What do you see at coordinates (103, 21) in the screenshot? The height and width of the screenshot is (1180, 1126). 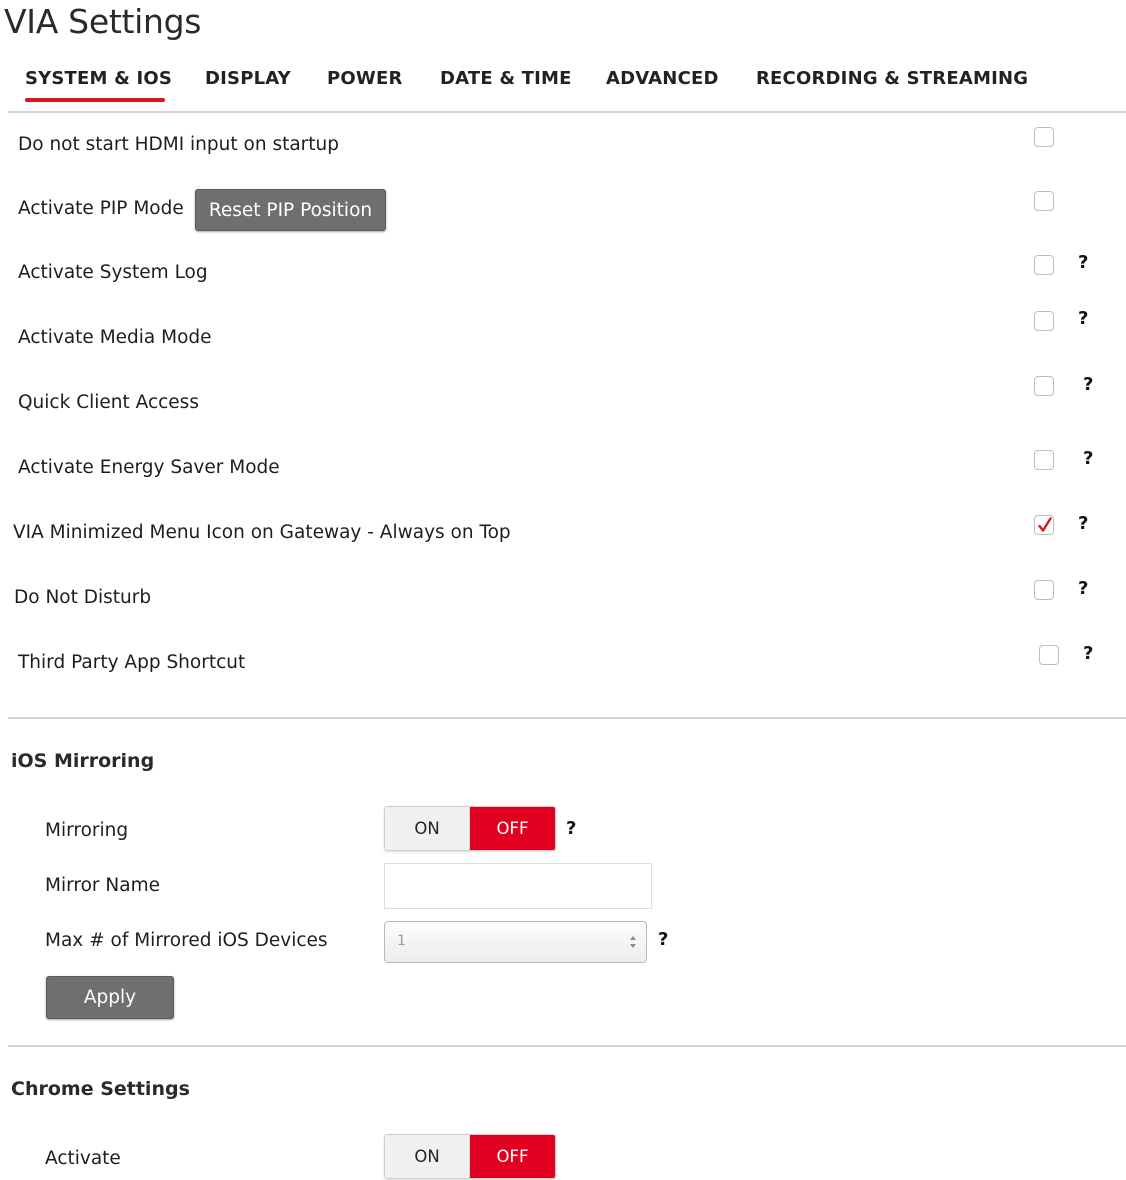 I see `page-title: VIA Settings` at bounding box center [103, 21].